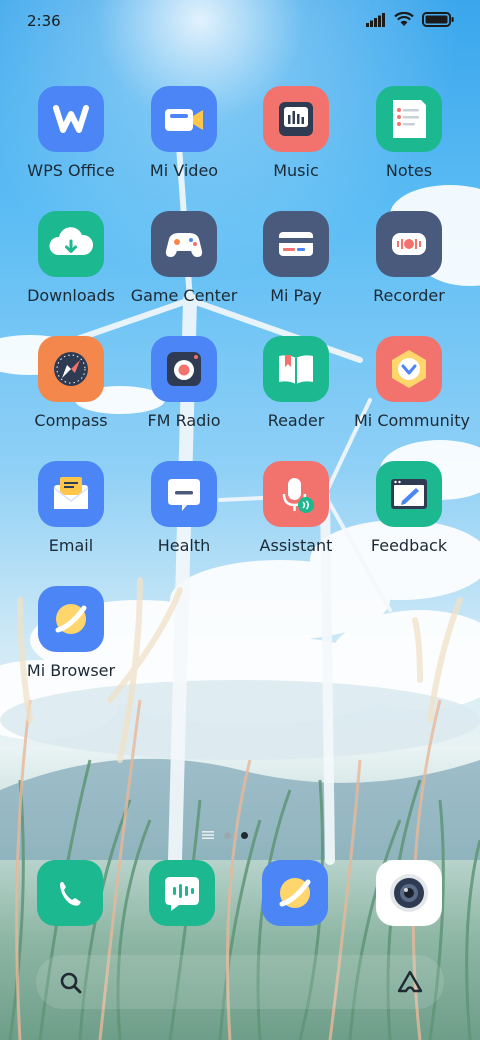 This screenshot has height=1040, width=480. Describe the element at coordinates (71, 494) in the screenshot. I see `email-icon` at that location.